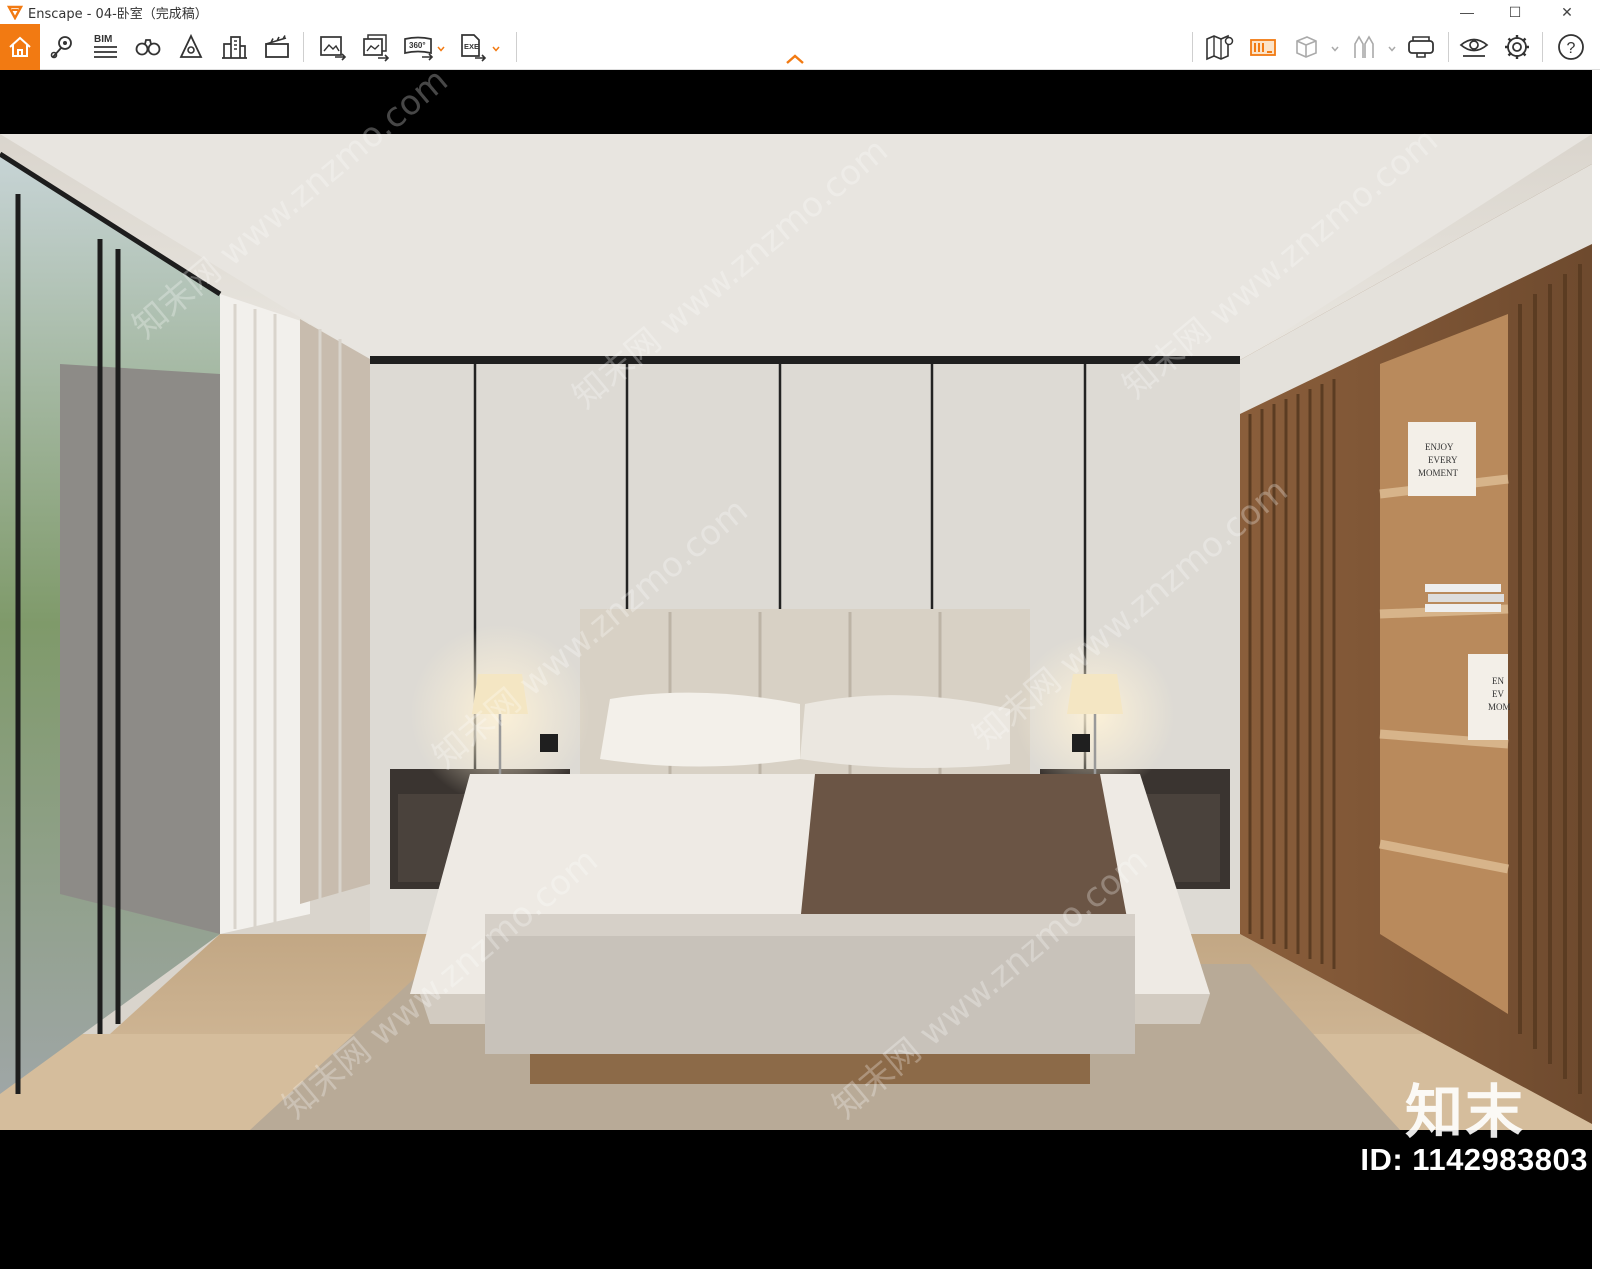  I want to click on maximize-button: ☐, so click(1515, 12).